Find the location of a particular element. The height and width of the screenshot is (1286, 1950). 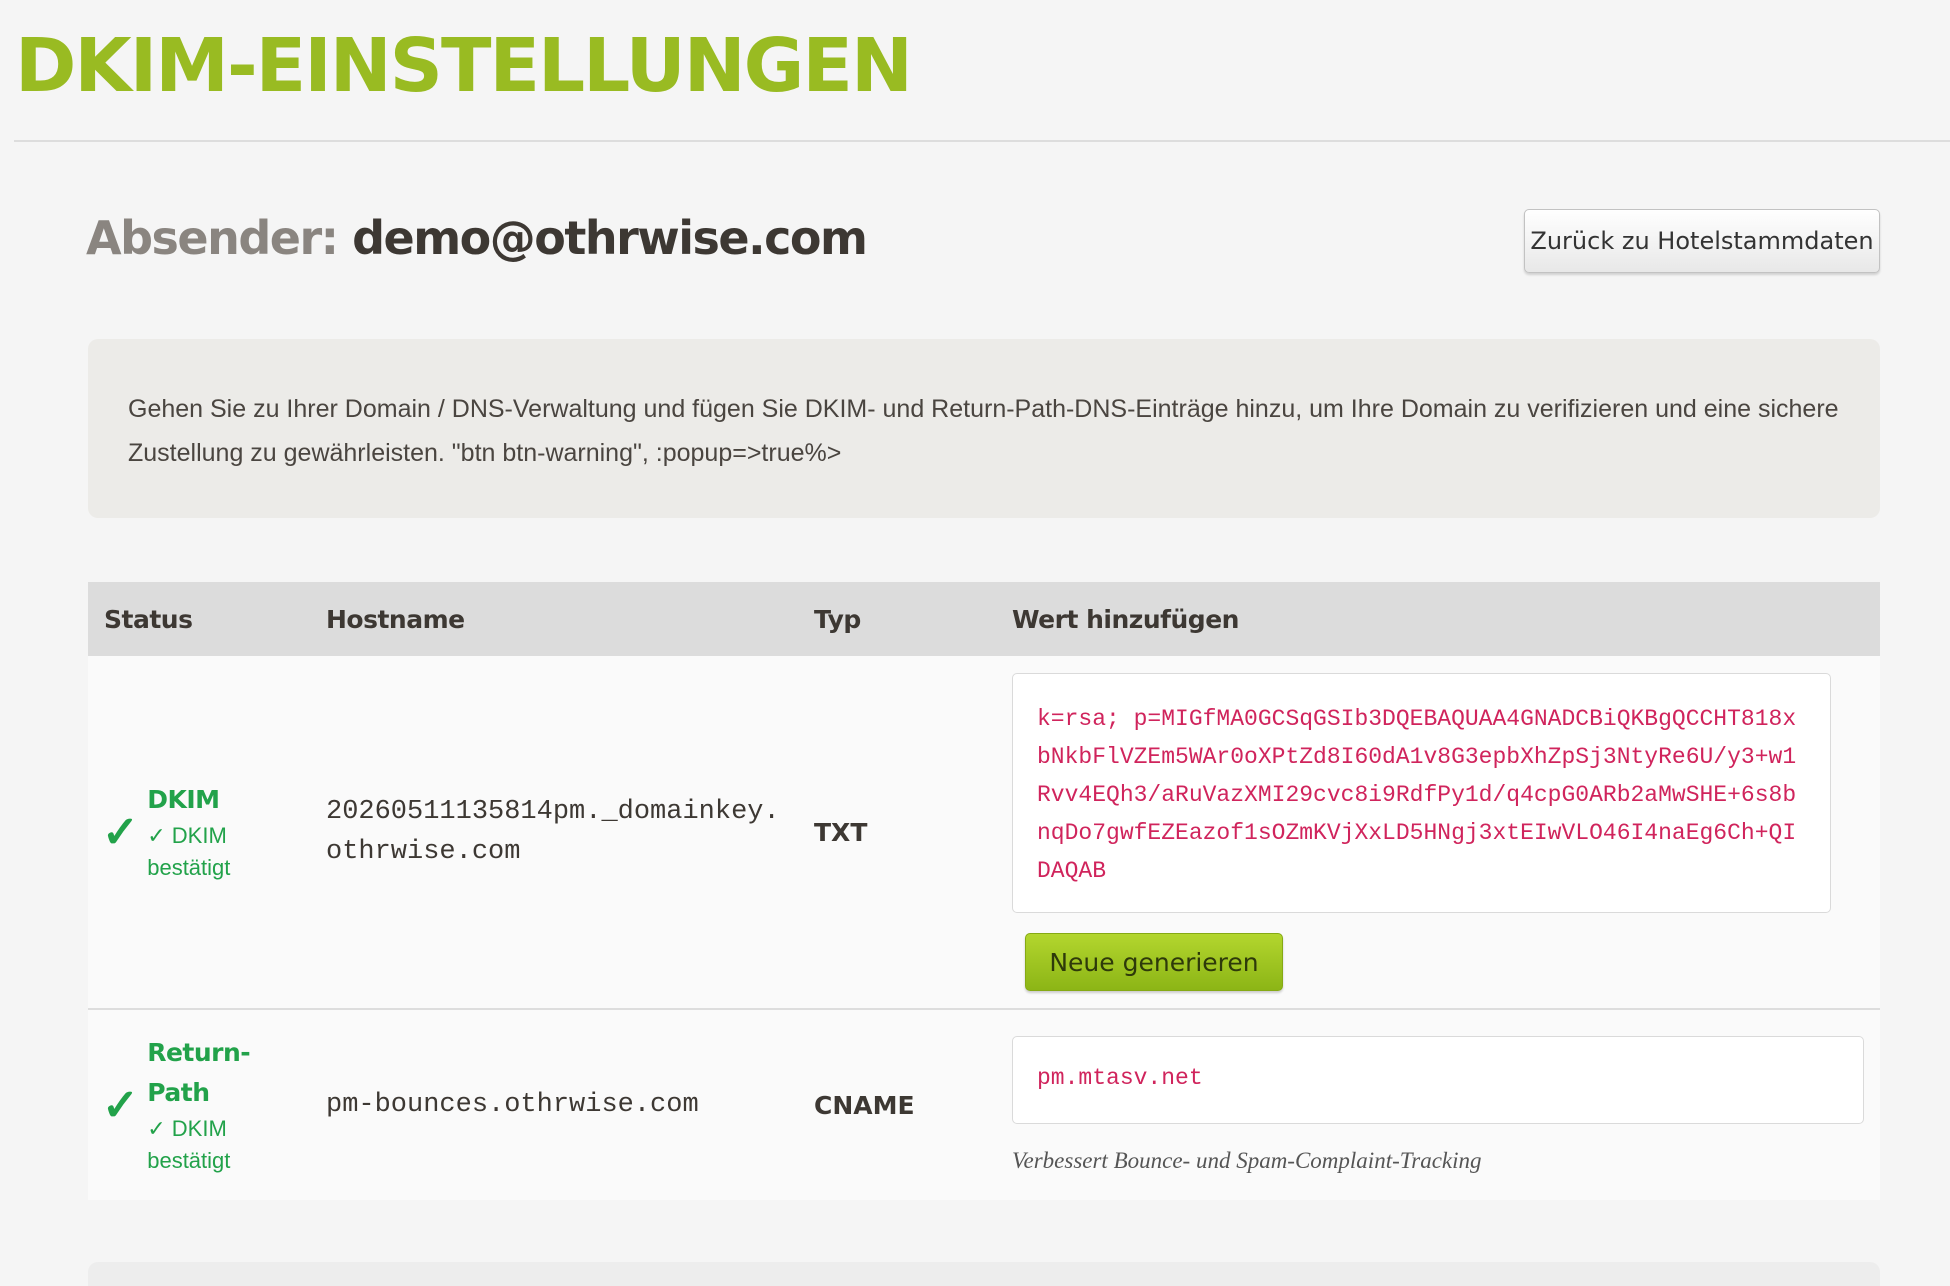

header-type: Typ is located at coordinates (897, 619).